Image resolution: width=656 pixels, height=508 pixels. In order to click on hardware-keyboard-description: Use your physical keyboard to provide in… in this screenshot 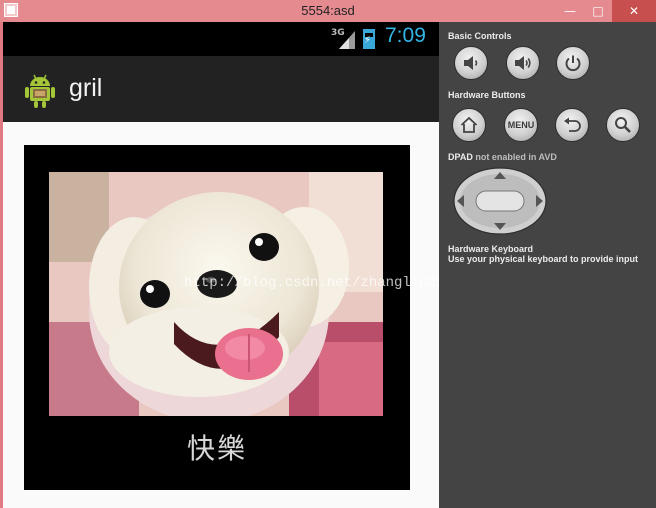, I will do `click(543, 259)`.